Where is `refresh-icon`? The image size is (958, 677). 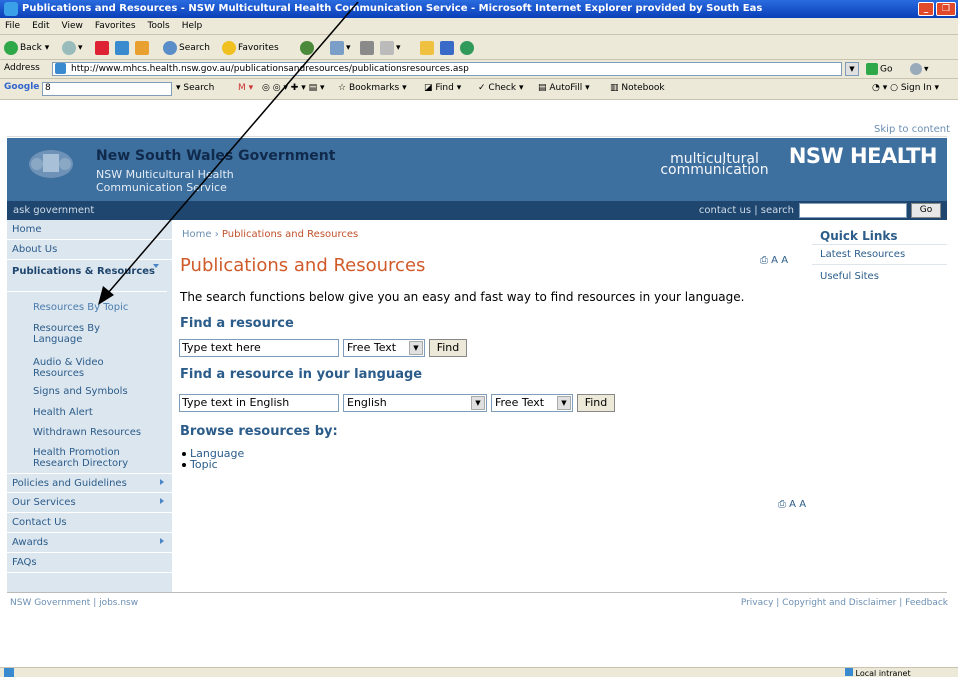 refresh-icon is located at coordinates (122, 47).